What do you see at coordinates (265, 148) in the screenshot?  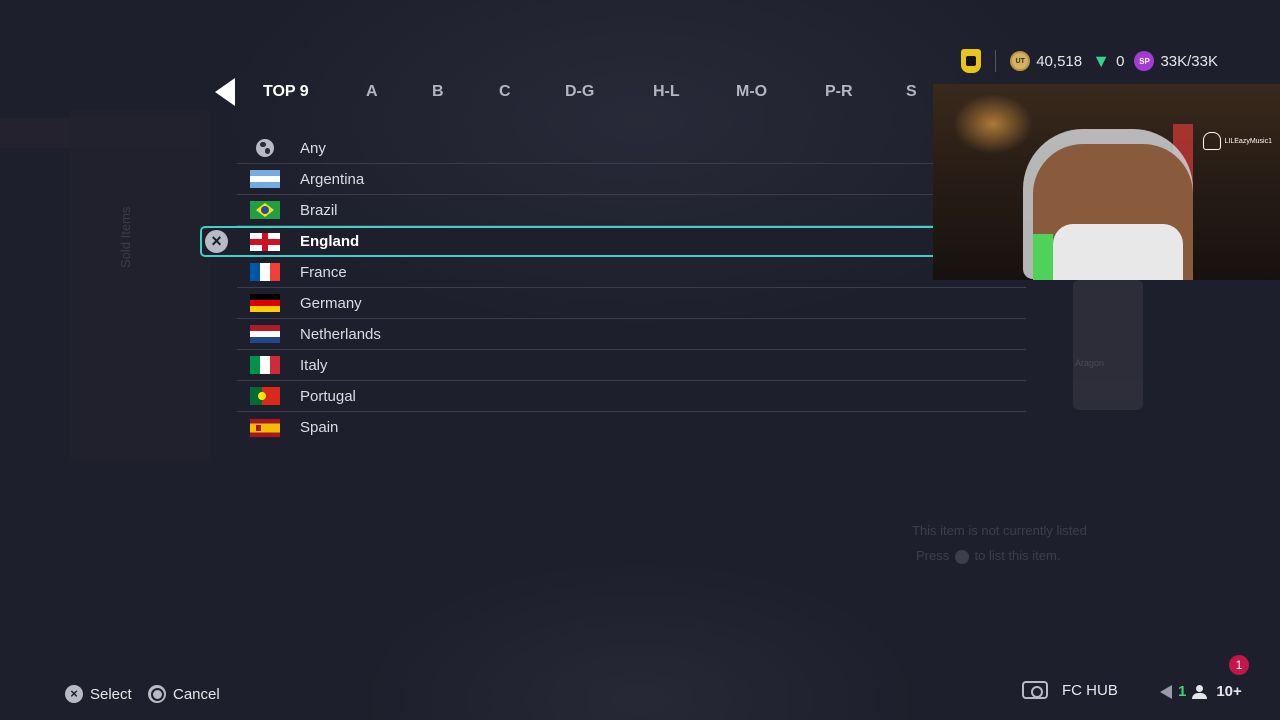 I see `globe-icon` at bounding box center [265, 148].